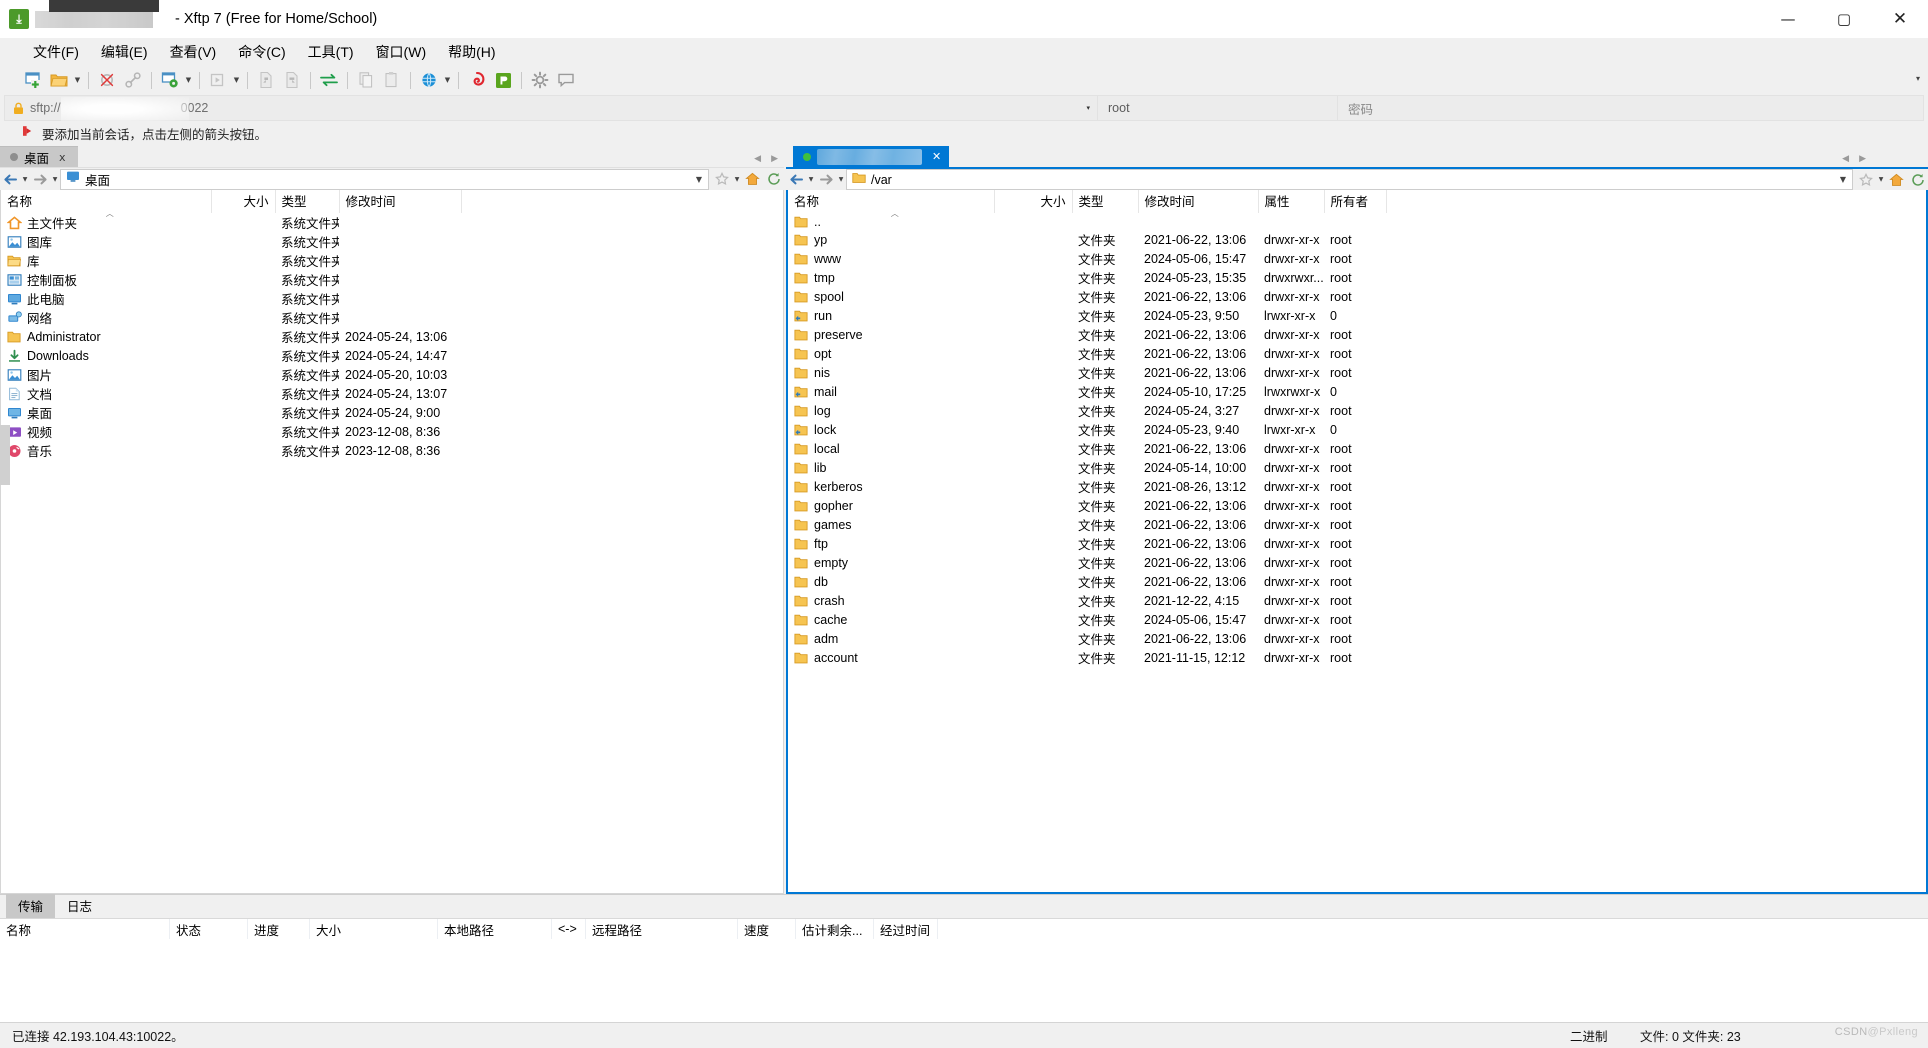  What do you see at coordinates (401, 52) in the screenshot?
I see `menu-window: 窗口(W)` at bounding box center [401, 52].